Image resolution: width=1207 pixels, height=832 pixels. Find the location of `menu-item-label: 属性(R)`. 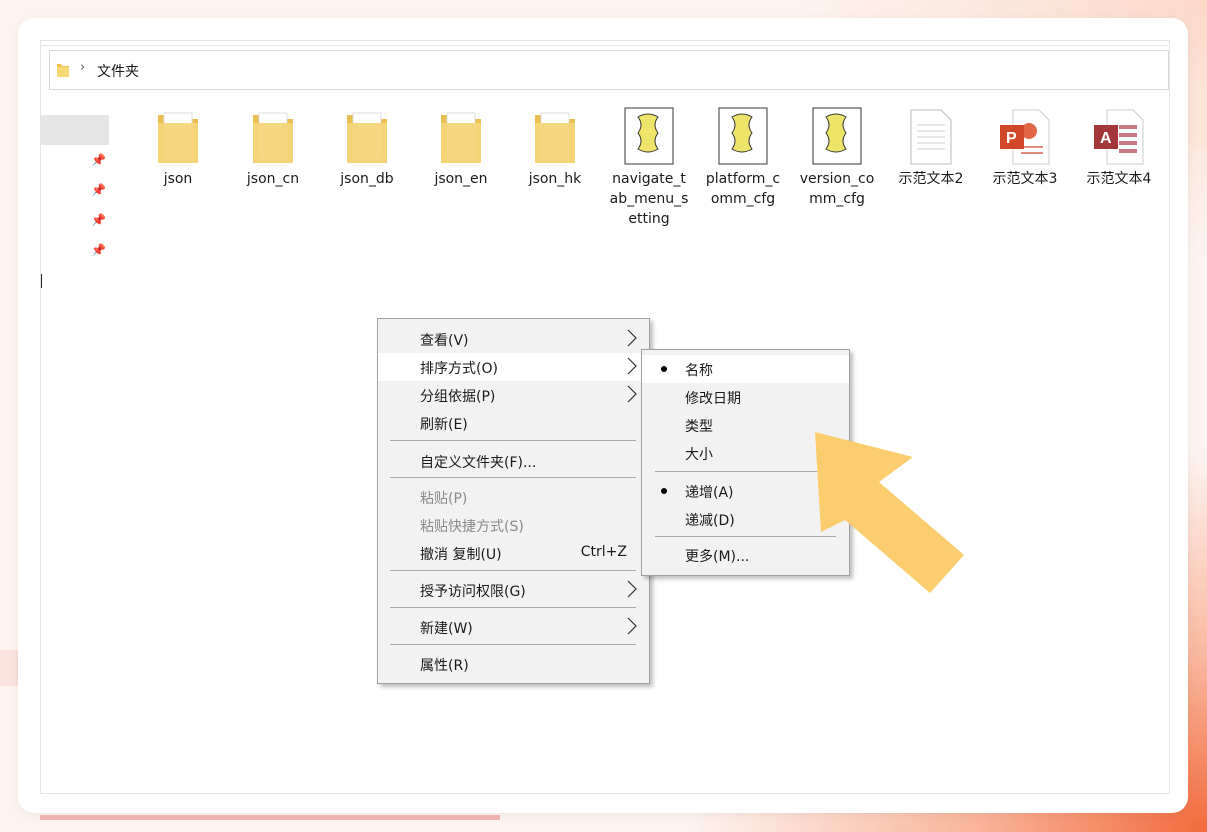

menu-item-label: 属性(R) is located at coordinates (444, 666).